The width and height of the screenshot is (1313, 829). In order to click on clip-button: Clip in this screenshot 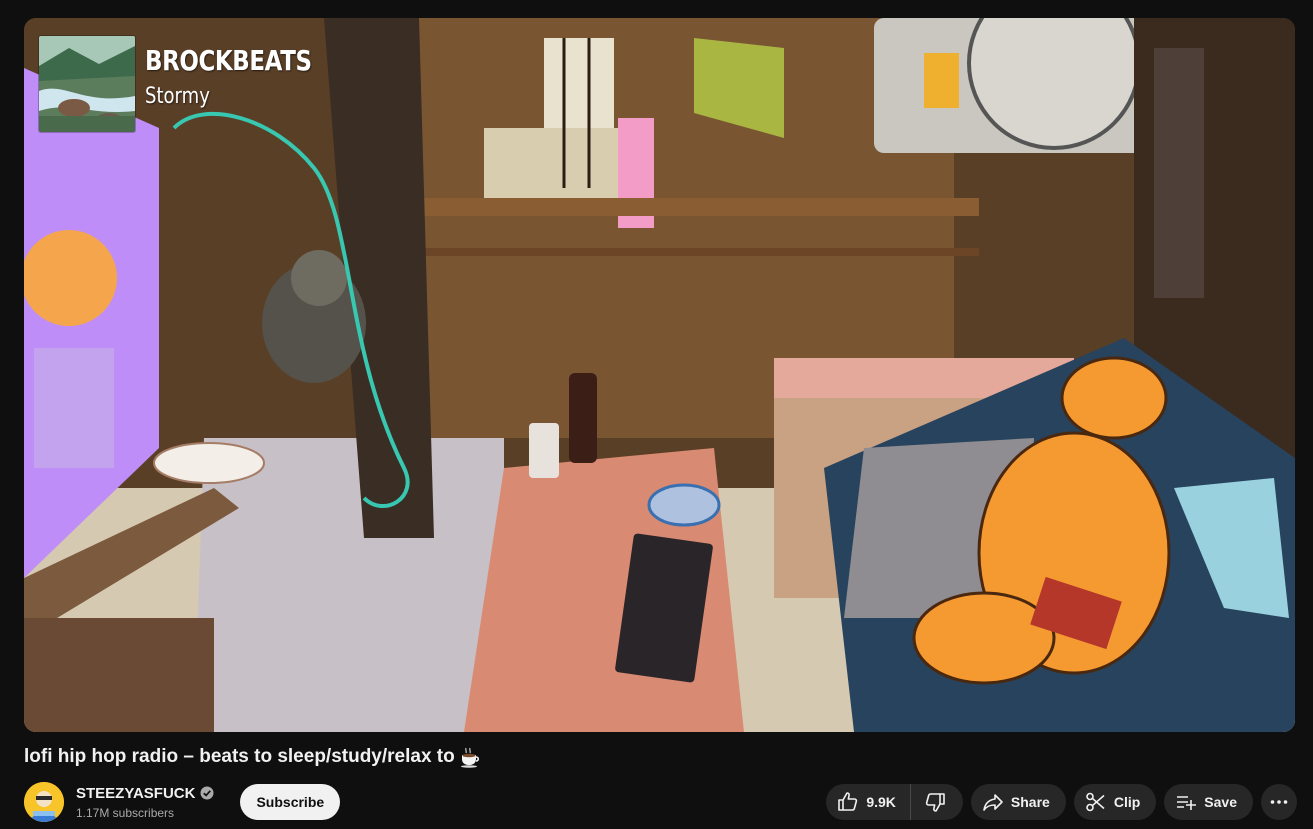, I will do `click(1115, 802)`.